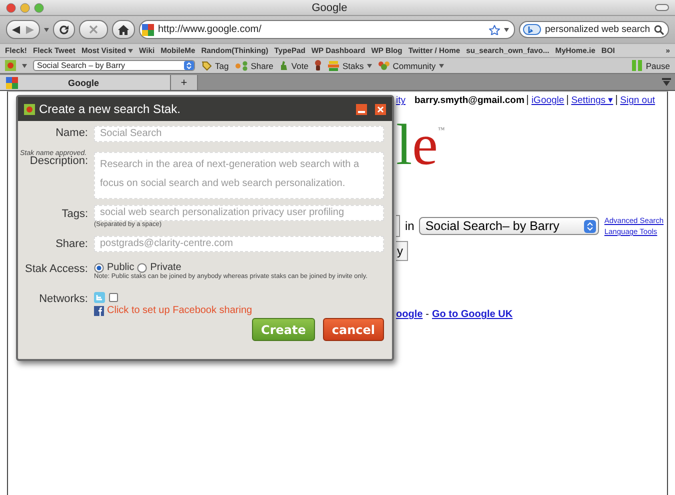  Describe the element at coordinates (120, 267) in the screenshot. I see `radio-label: Public` at that location.